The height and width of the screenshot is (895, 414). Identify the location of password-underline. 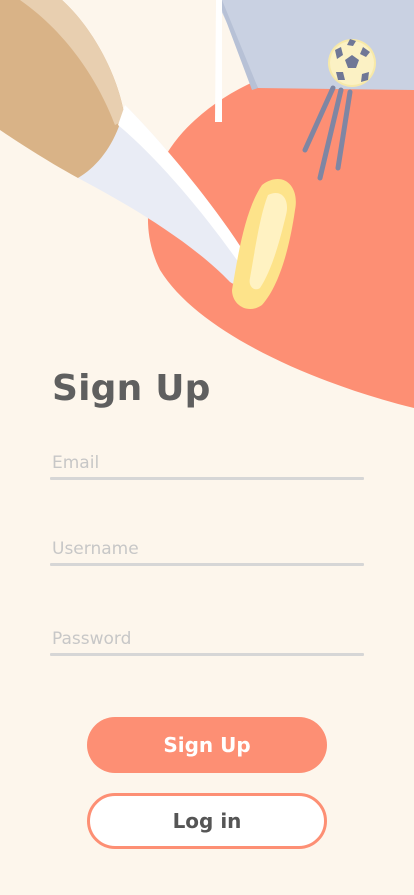
(207, 654).